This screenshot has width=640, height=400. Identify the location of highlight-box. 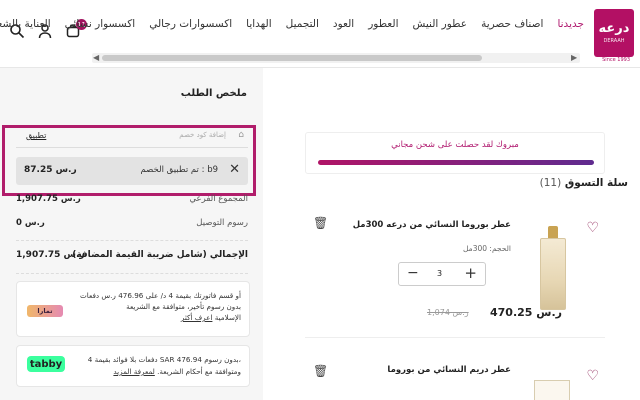
(129, 160).